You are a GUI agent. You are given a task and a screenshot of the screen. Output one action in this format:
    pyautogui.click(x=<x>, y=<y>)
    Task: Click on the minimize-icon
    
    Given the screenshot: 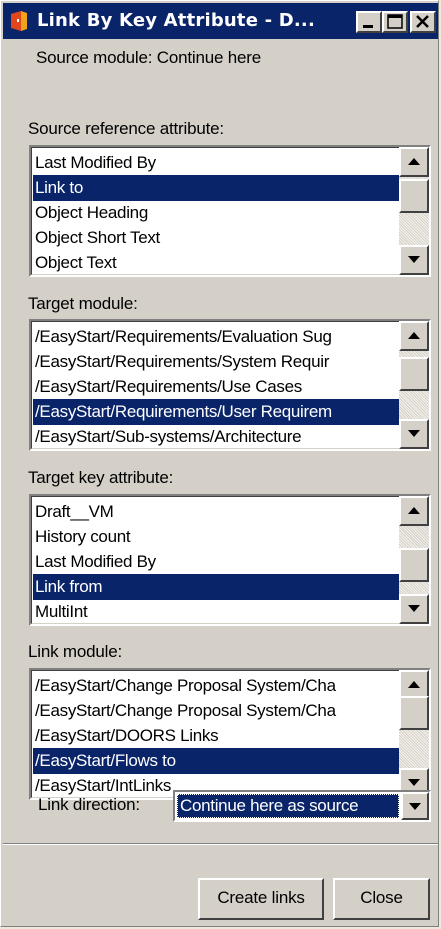 What is the action you would take?
    pyautogui.click(x=368, y=26)
    